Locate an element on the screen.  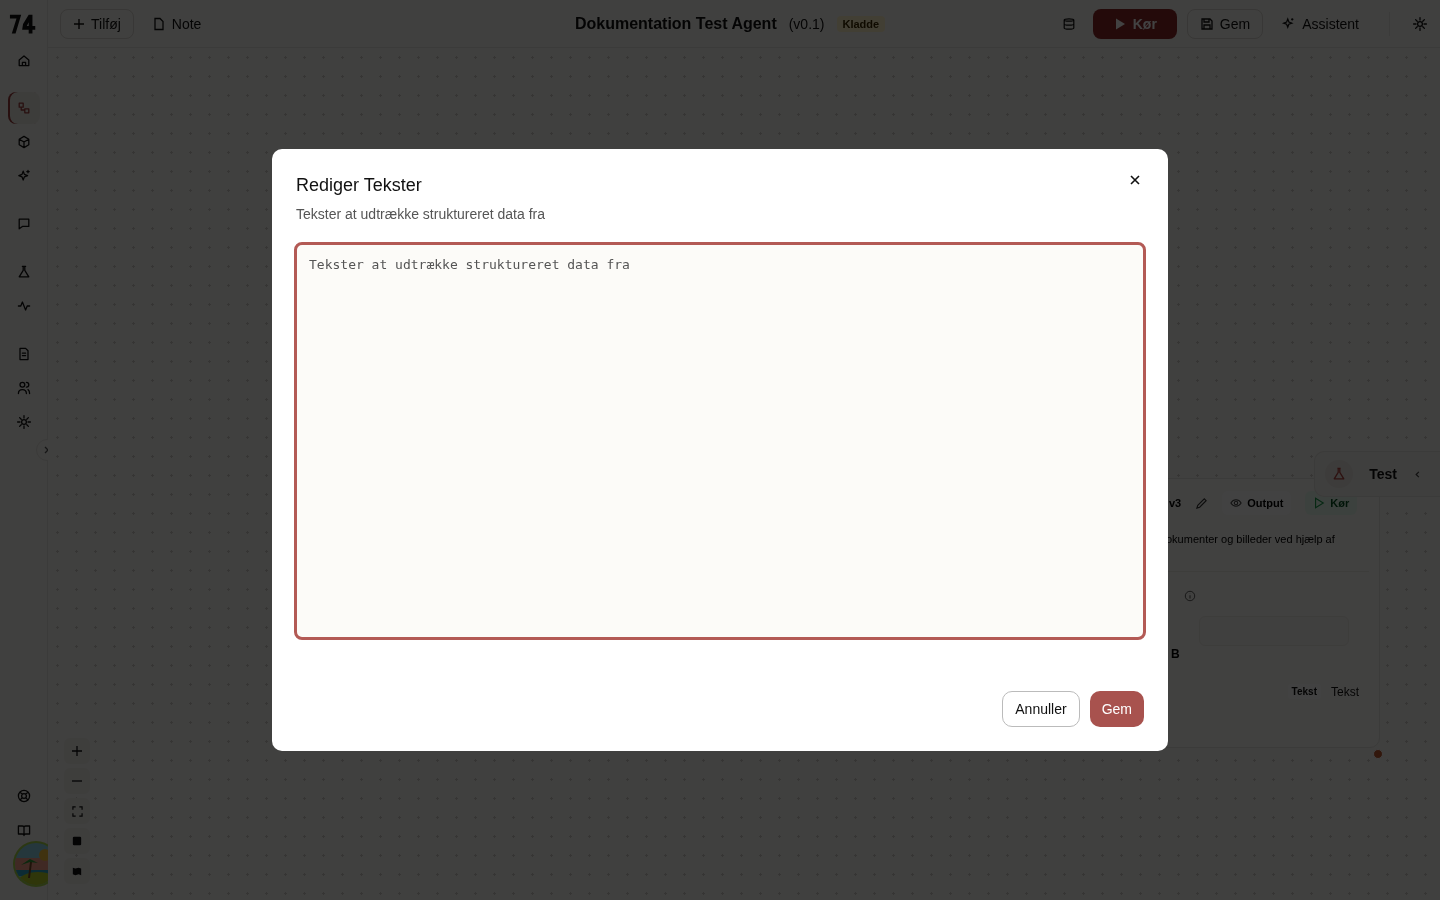
version-label: (v0.1) is located at coordinates (806, 23).